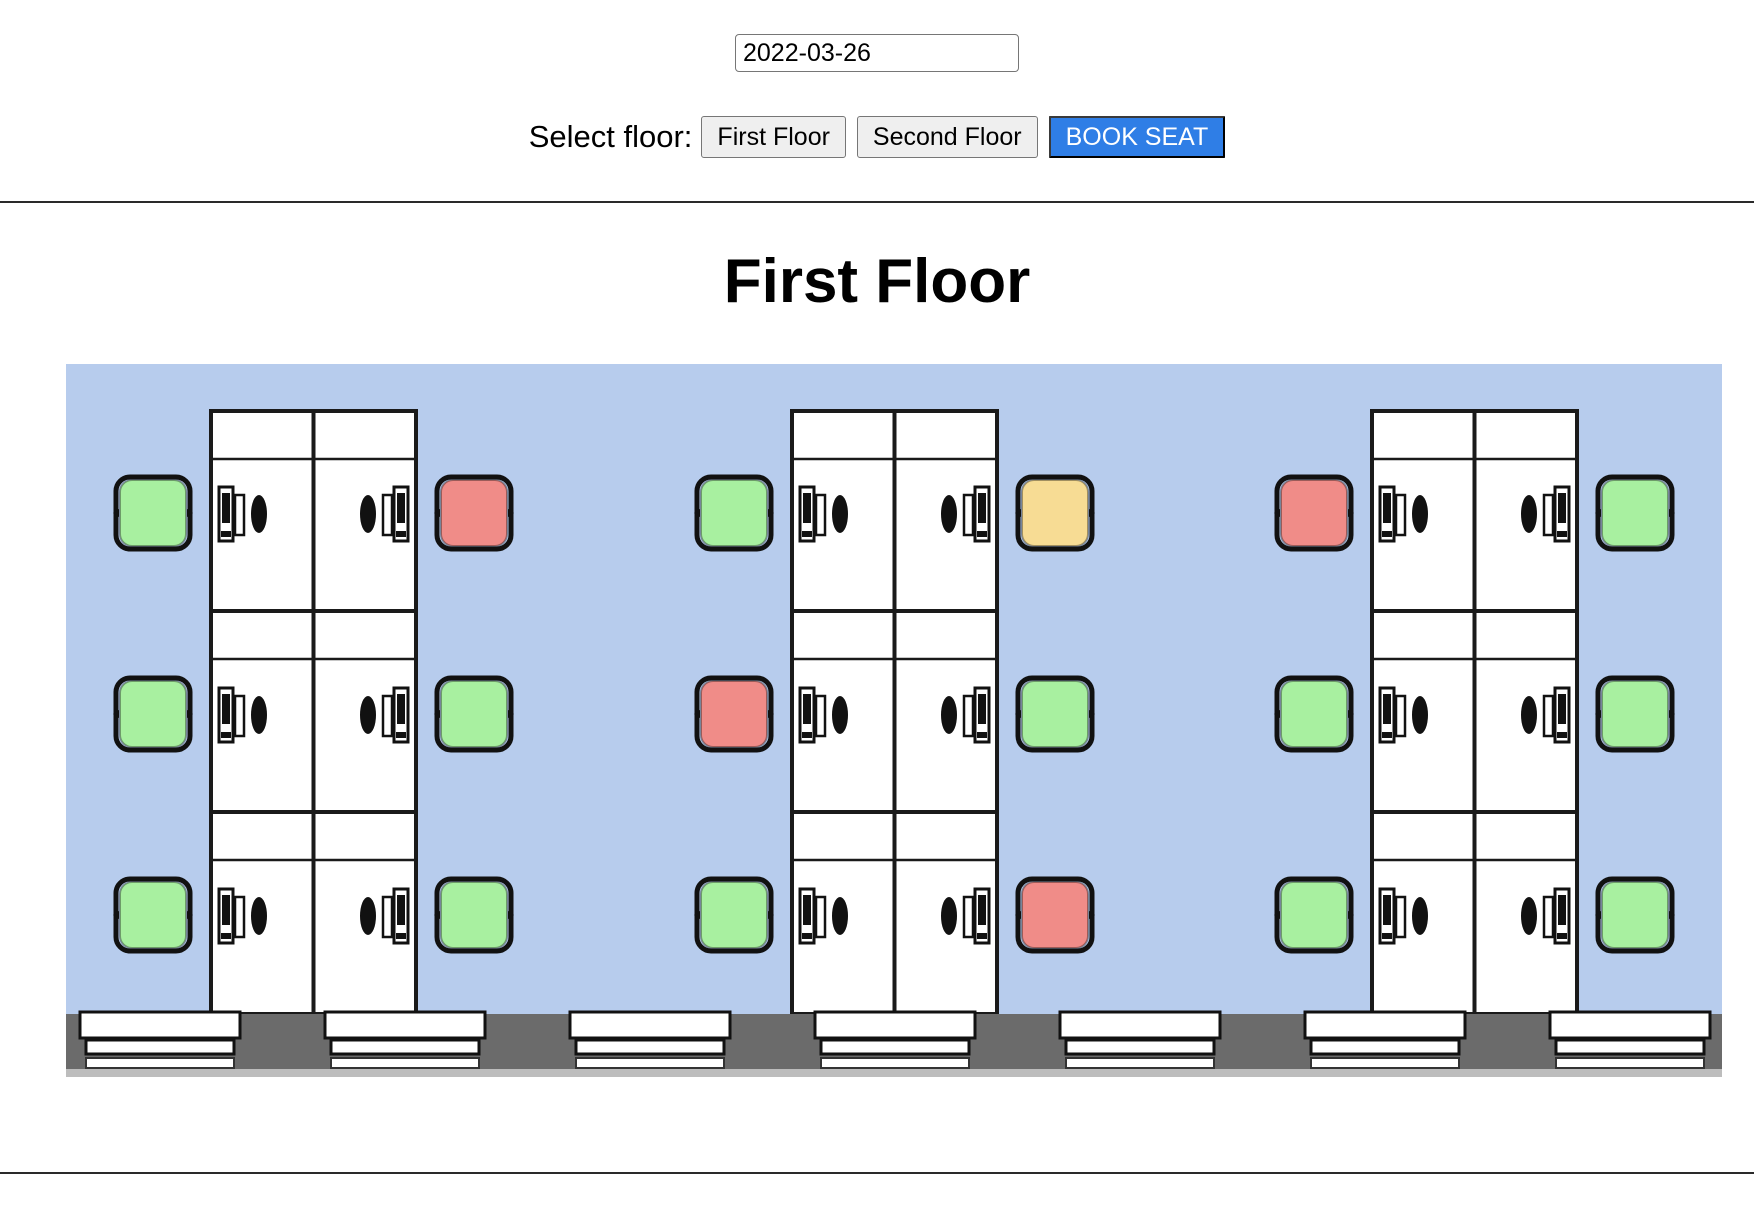 Image resolution: width=1754 pixels, height=1214 pixels. Describe the element at coordinates (1137, 137) in the screenshot. I see `book-seat-button: BOOK SEAT` at that location.